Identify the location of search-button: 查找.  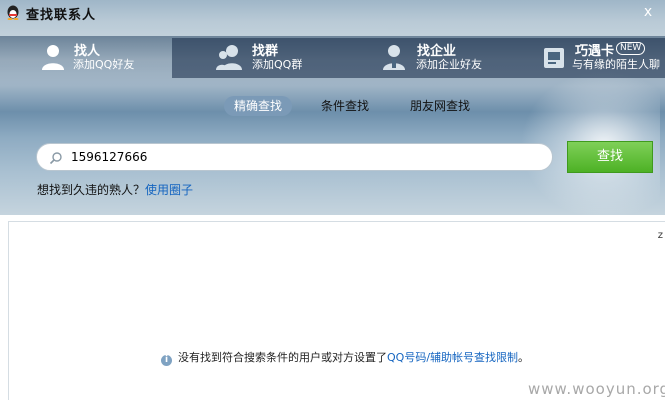
(610, 157).